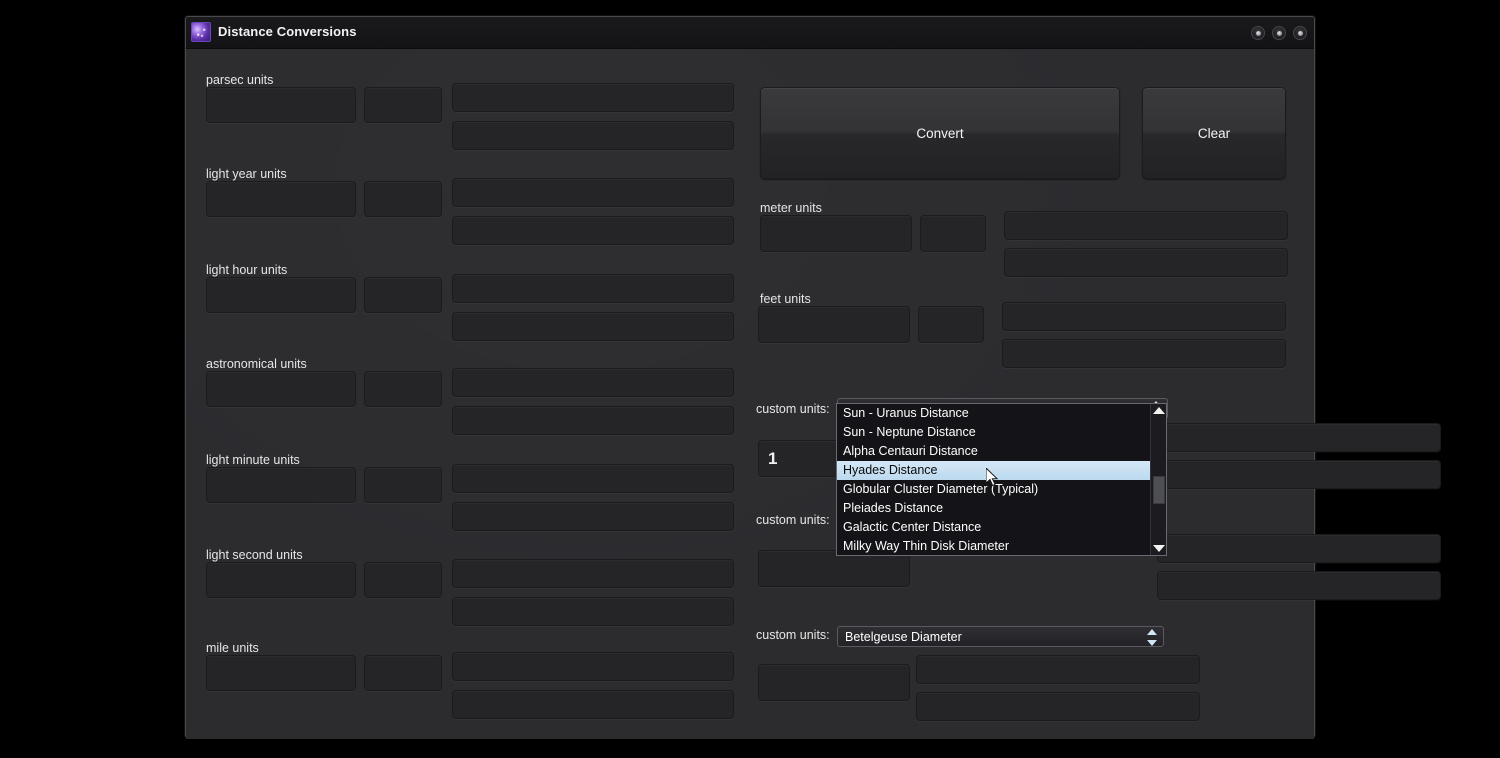 The width and height of the screenshot is (1500, 758). What do you see at coordinates (993, 470) in the screenshot?
I see `dropdown-option: Hyades Distance` at bounding box center [993, 470].